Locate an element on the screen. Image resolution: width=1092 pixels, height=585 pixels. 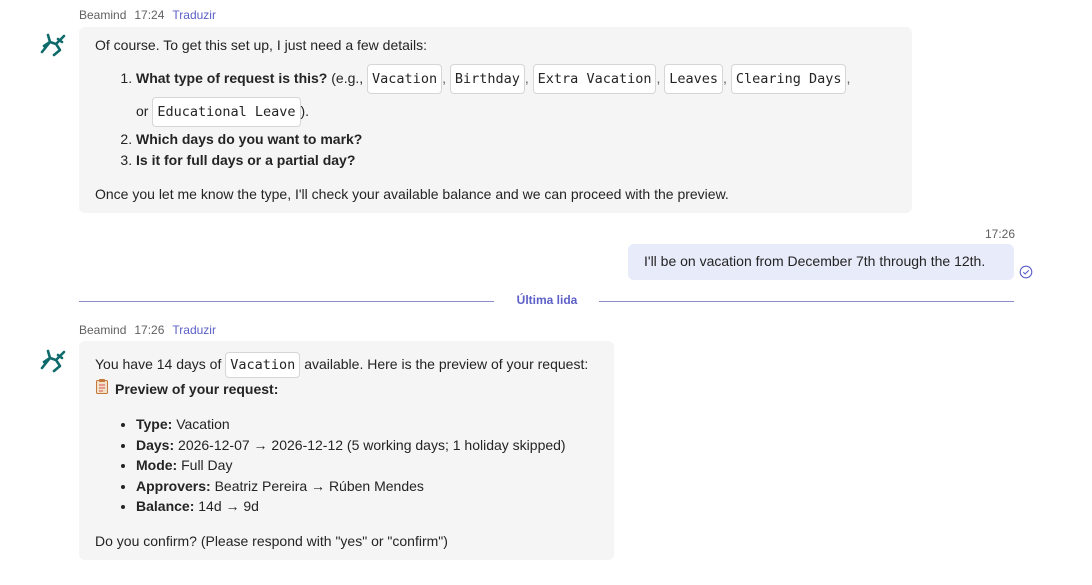
balance-pre: You have 14 days of is located at coordinates (158, 364).